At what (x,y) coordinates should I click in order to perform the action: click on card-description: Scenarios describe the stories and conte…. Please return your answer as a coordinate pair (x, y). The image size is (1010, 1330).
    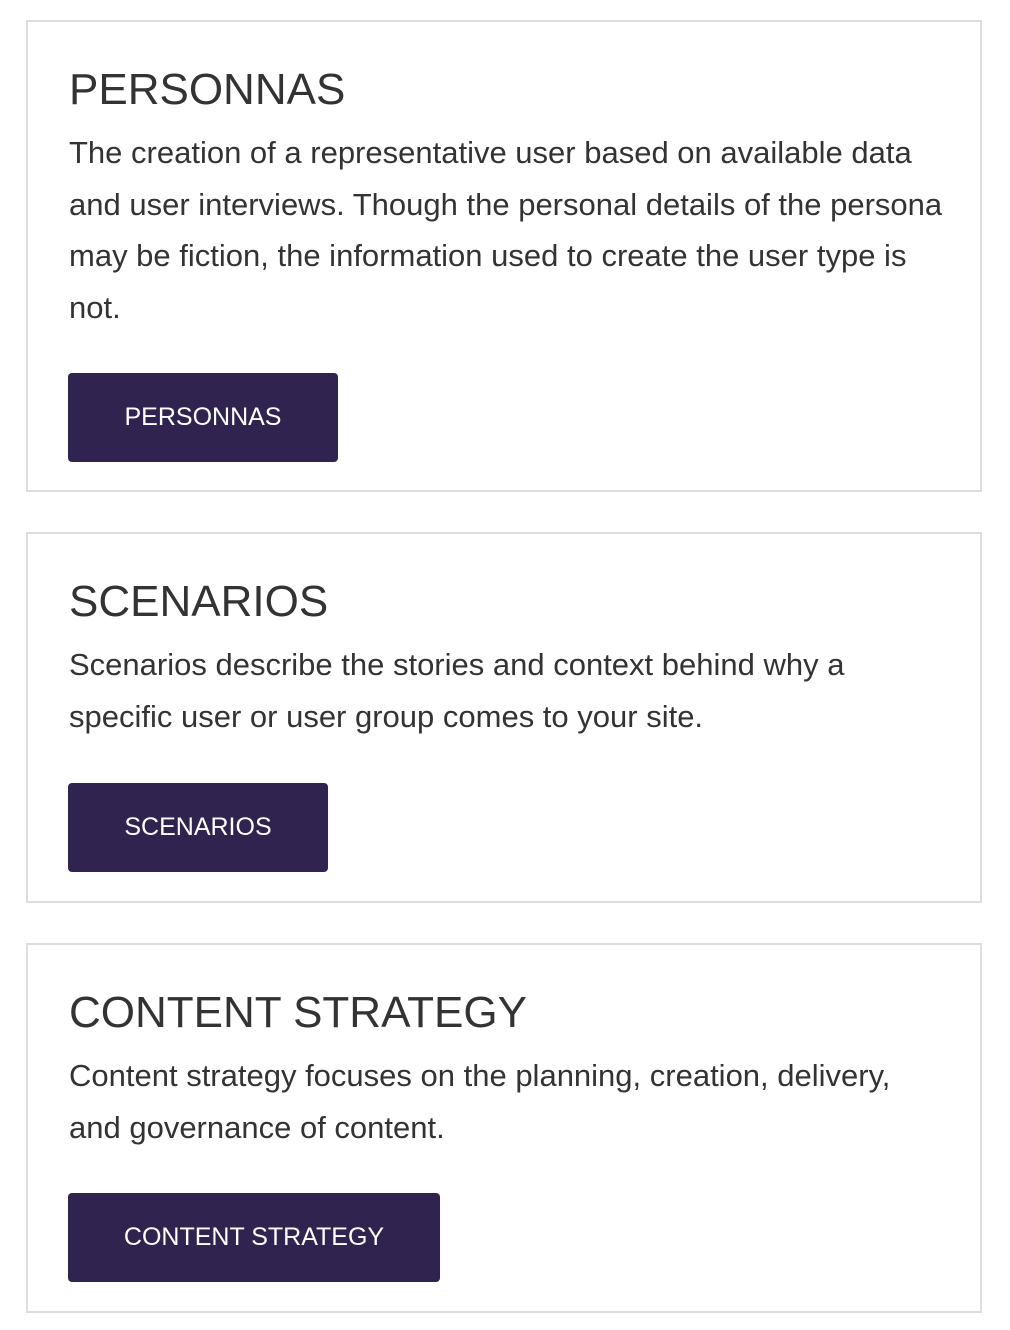
    Looking at the image, I should click on (457, 690).